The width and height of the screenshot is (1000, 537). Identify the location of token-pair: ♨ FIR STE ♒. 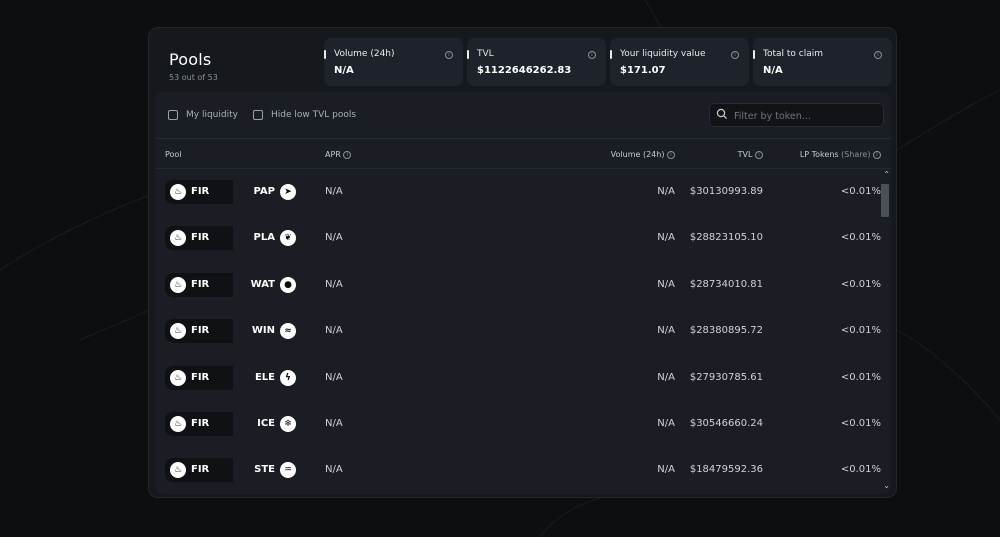
(233, 470).